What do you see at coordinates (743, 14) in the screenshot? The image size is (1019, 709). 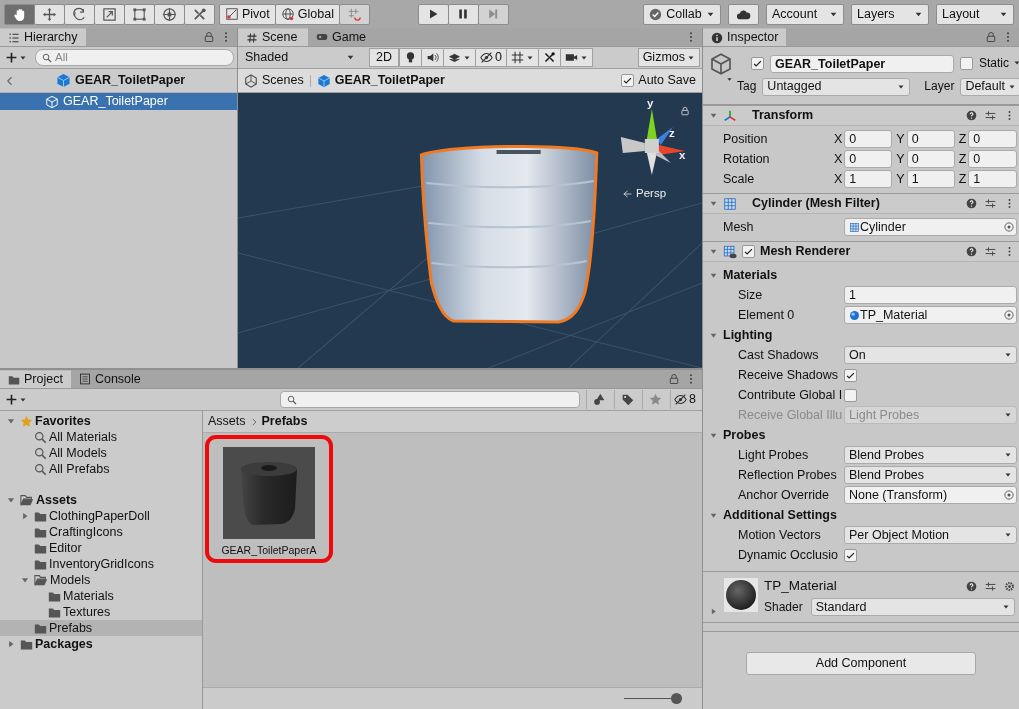 I see `cloud-button` at bounding box center [743, 14].